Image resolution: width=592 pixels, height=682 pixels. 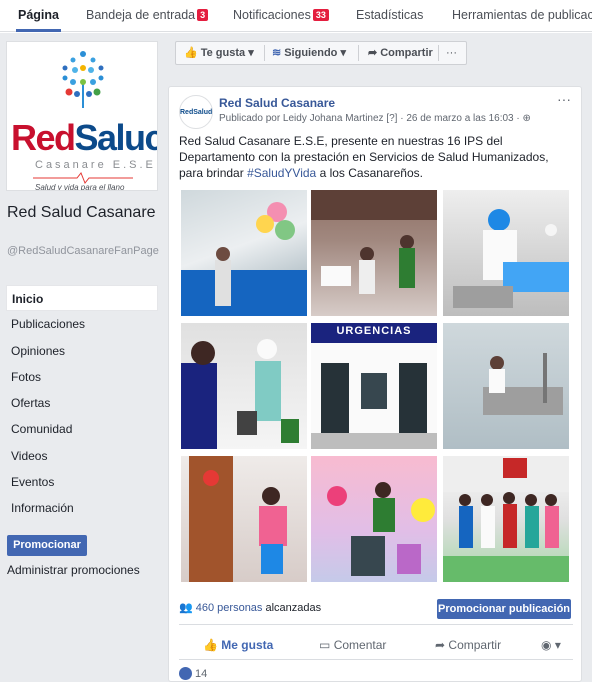 What do you see at coordinates (82, 324) in the screenshot?
I see `nav-item-publicaciones: Publicaciones` at bounding box center [82, 324].